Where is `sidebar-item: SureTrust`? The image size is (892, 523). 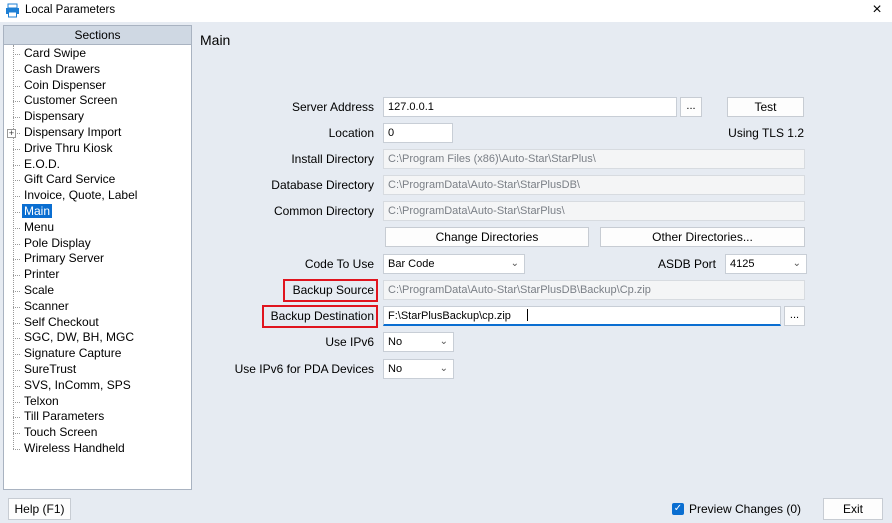 sidebar-item: SureTrust is located at coordinates (97, 370).